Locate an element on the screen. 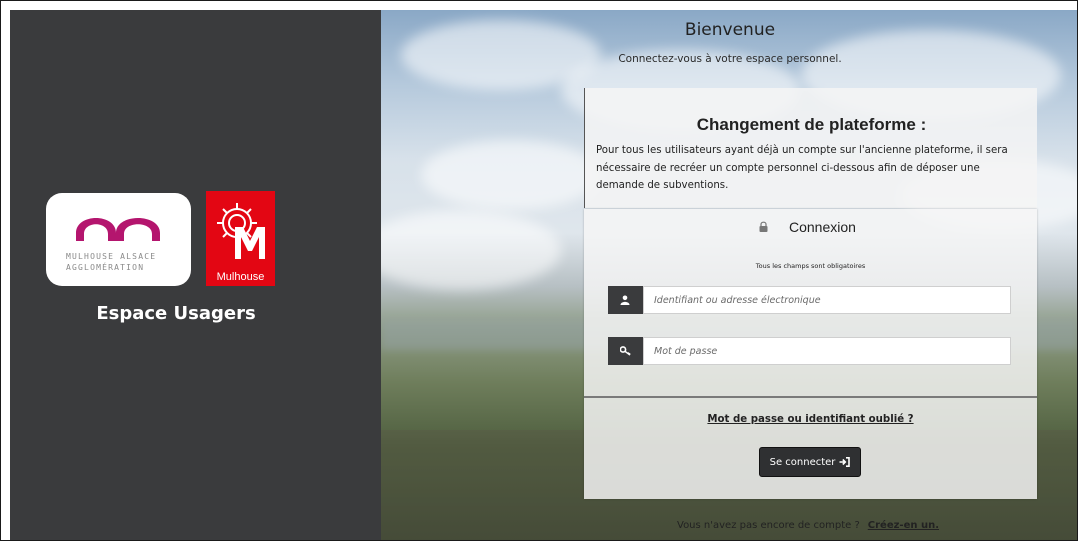 Image resolution: width=1078 pixels, height=541 pixels. password-field-group is located at coordinates (809, 351).